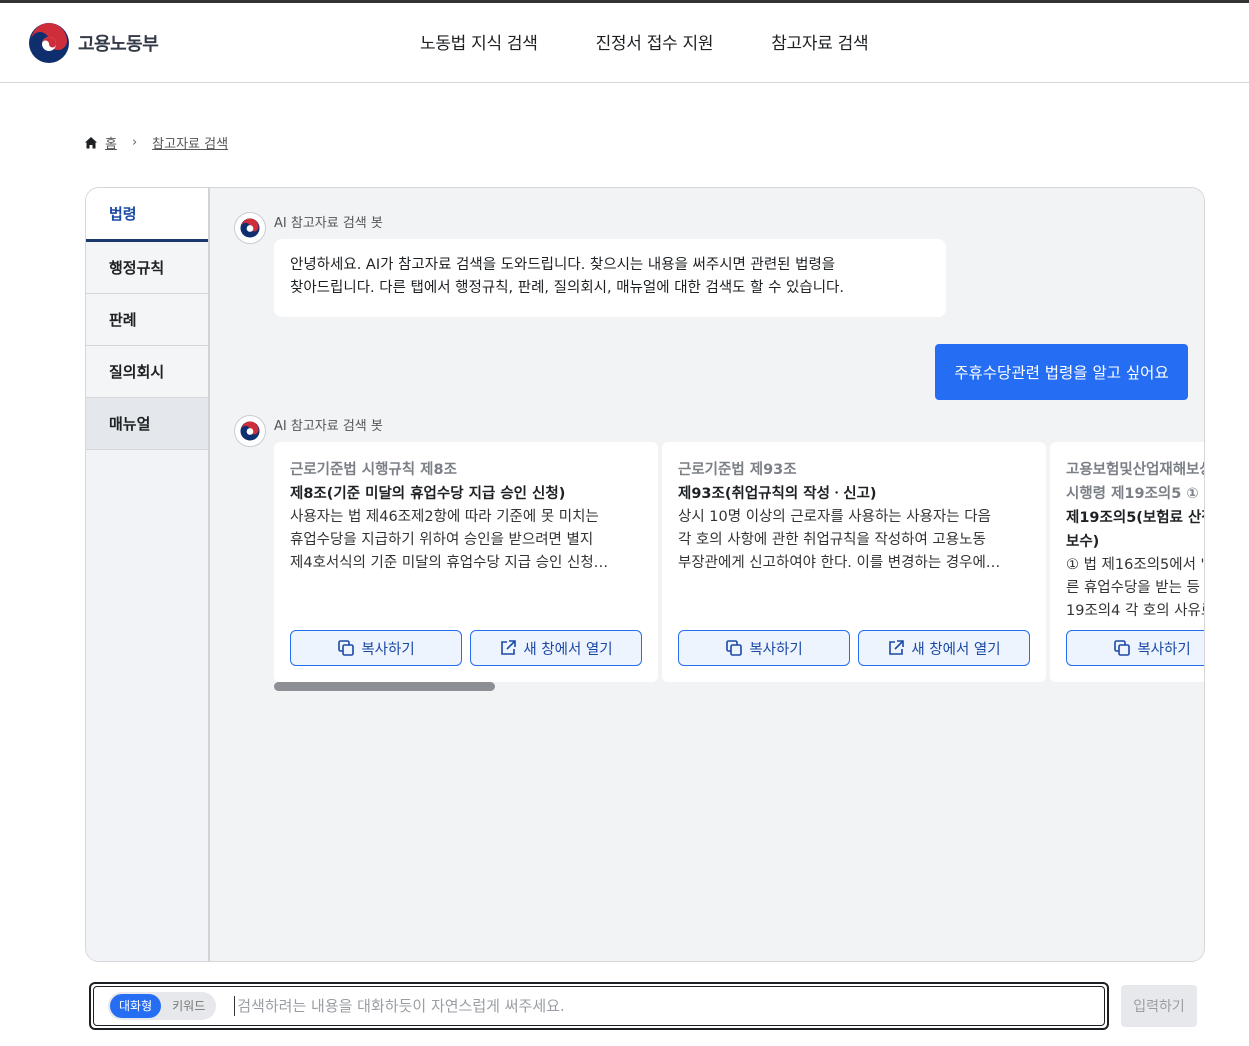 This screenshot has height=1046, width=1249. What do you see at coordinates (1135, 611) in the screenshot?
I see `card-body-line: 19조의4 각 호의 사유로 인하여` at bounding box center [1135, 611].